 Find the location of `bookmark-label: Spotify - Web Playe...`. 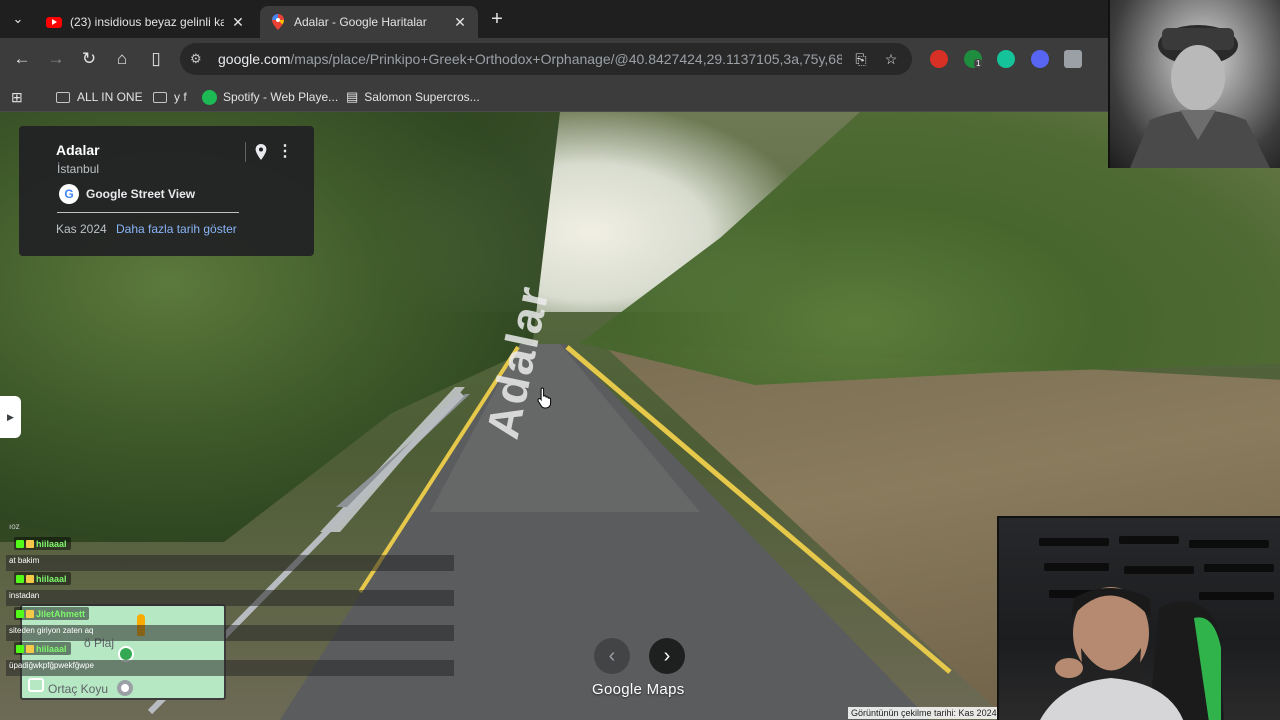

bookmark-label: Spotify - Web Playe... is located at coordinates (281, 97).